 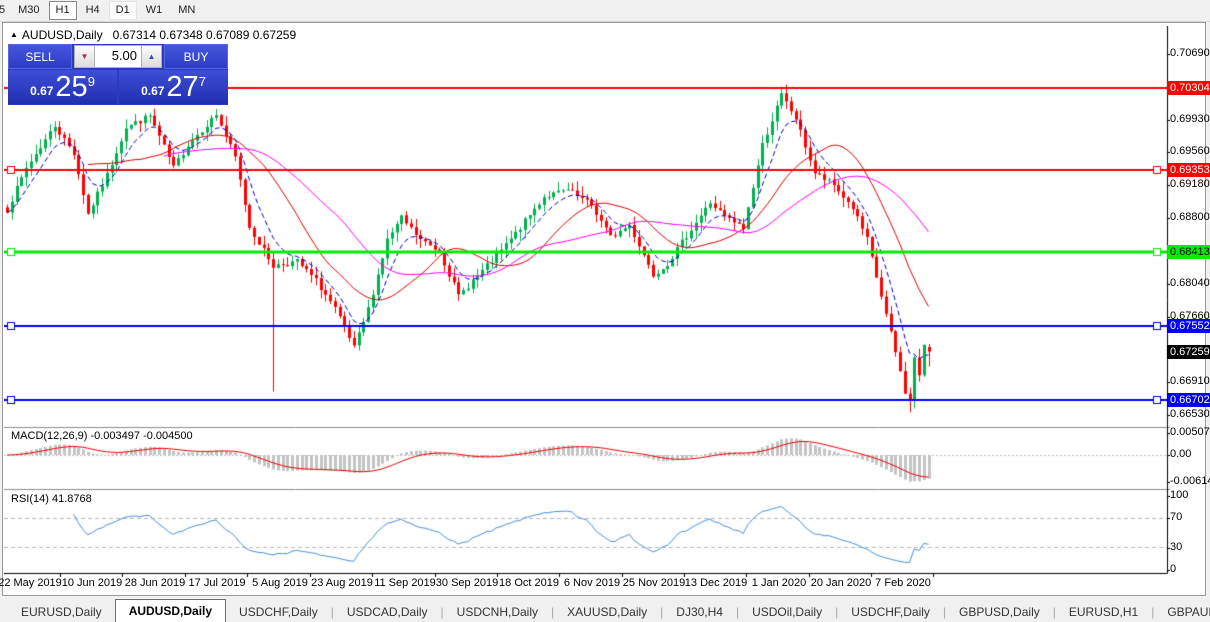 What do you see at coordinates (280, 583) in the screenshot?
I see `date-axis-label: 5 Aug 2019` at bounding box center [280, 583].